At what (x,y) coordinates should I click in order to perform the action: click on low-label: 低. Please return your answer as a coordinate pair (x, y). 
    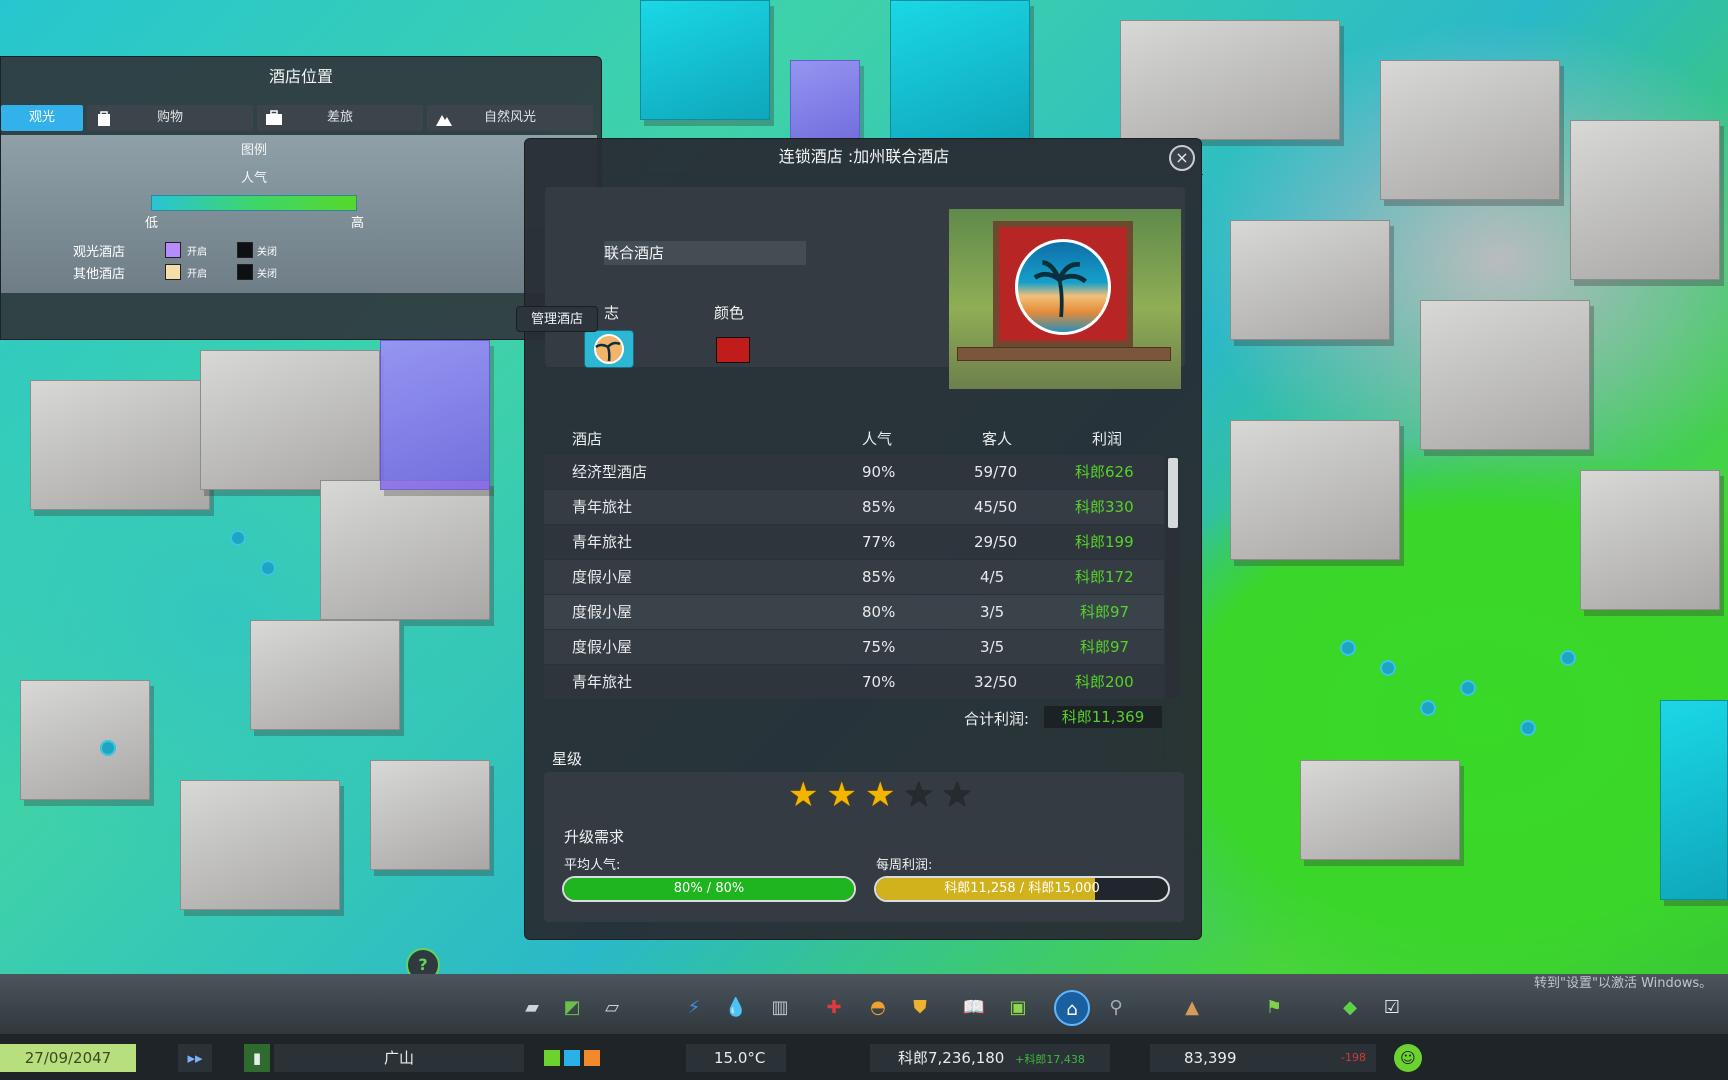
    Looking at the image, I should click on (152, 223).